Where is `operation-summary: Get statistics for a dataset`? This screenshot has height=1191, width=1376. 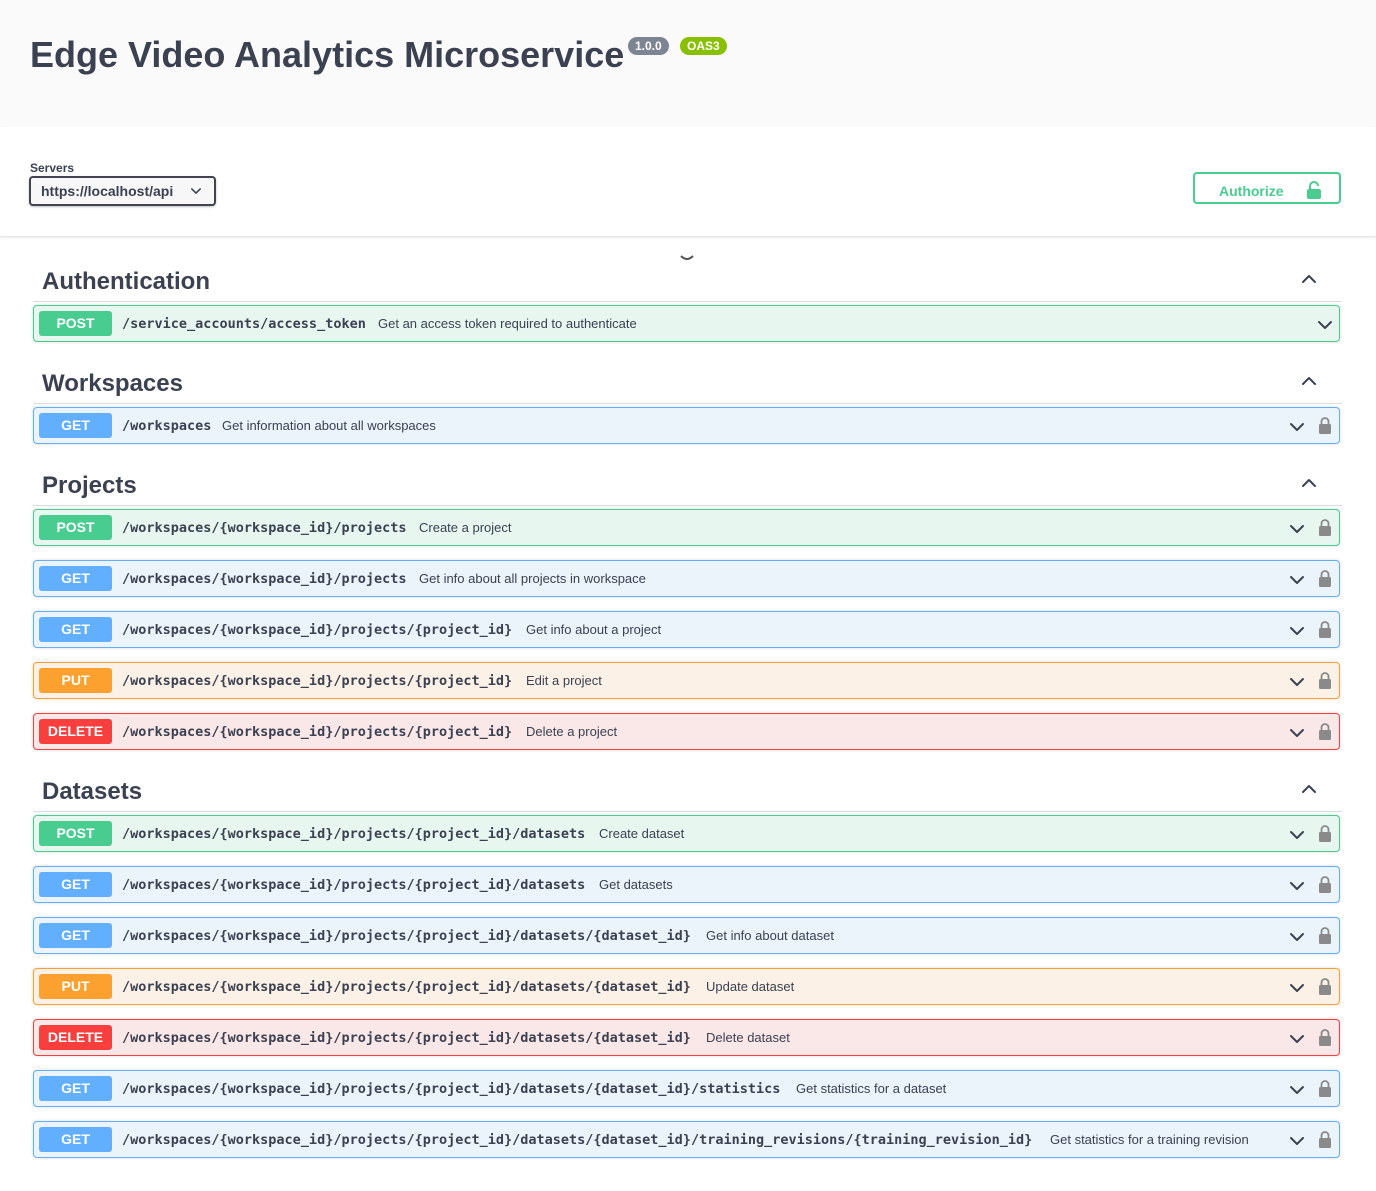
operation-summary: Get statistics for a dataset is located at coordinates (871, 1088).